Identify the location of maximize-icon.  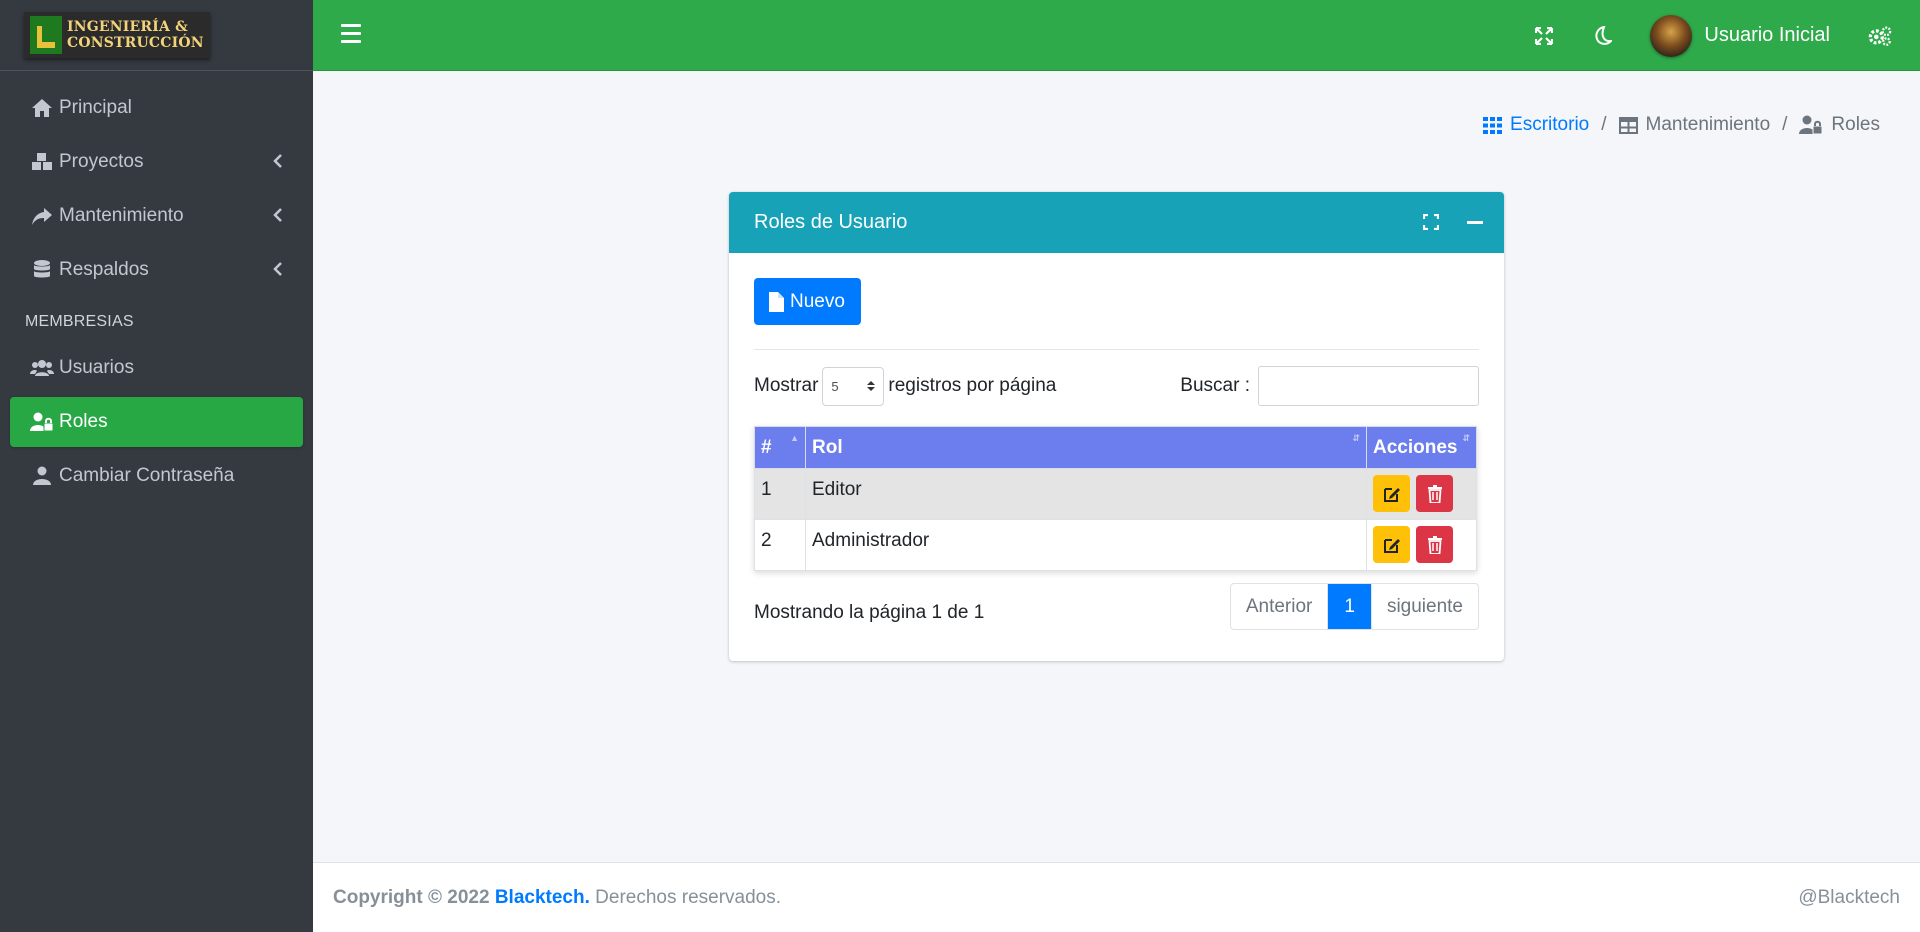
(1431, 222).